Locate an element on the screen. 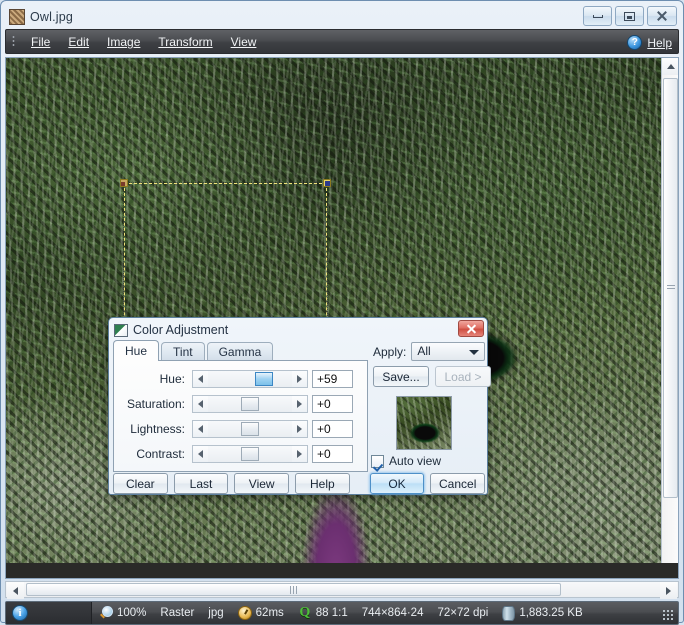 This screenshot has height=625, width=684. contrast-slider-increment is located at coordinates (299, 453).